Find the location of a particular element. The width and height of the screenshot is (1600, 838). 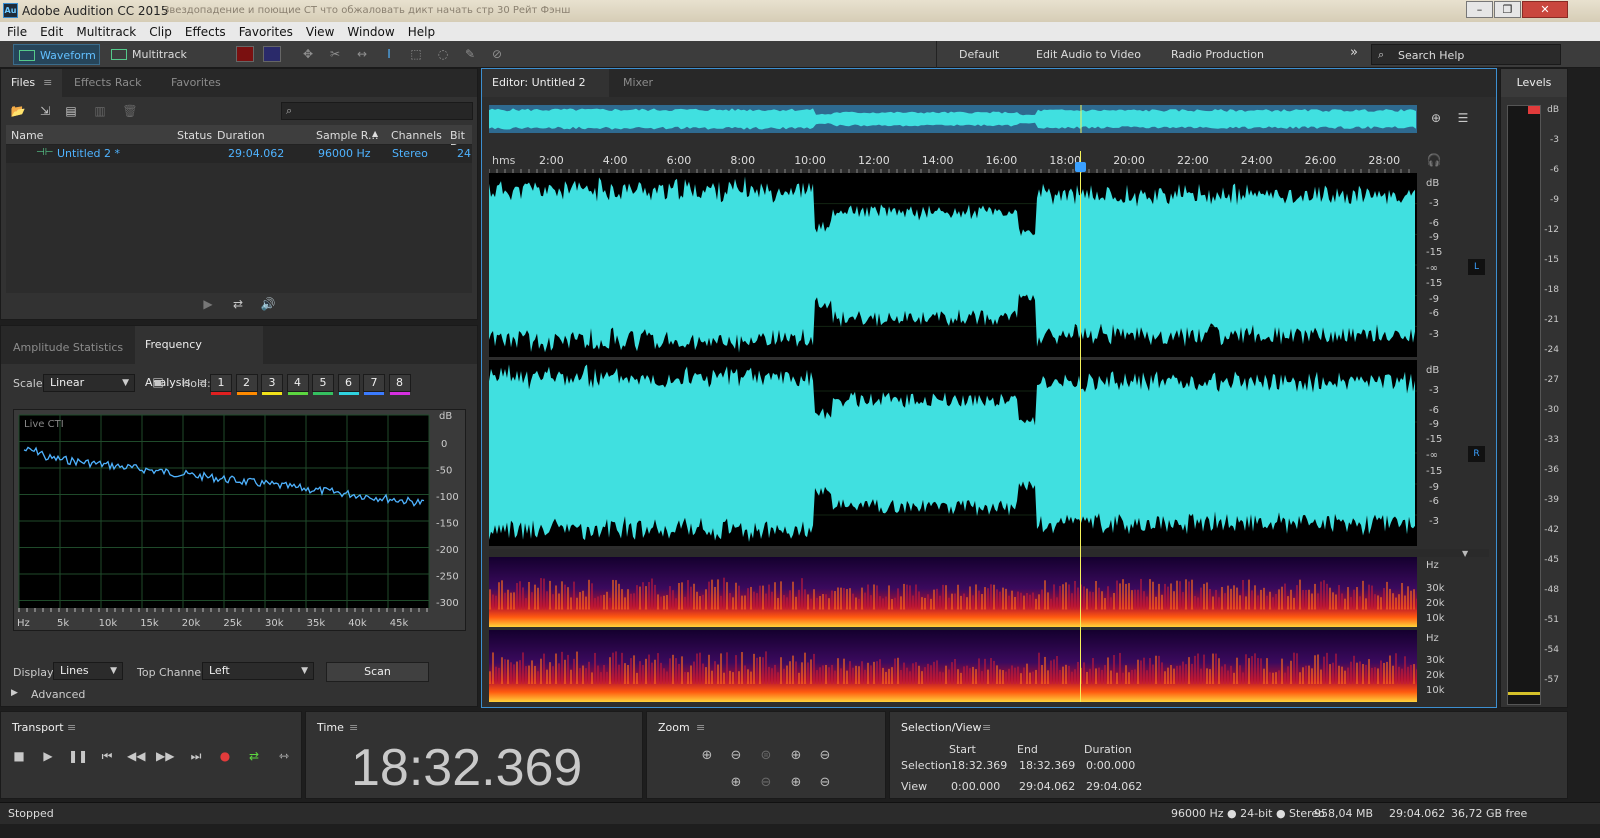

stop-icon: ■ is located at coordinates (19, 756).